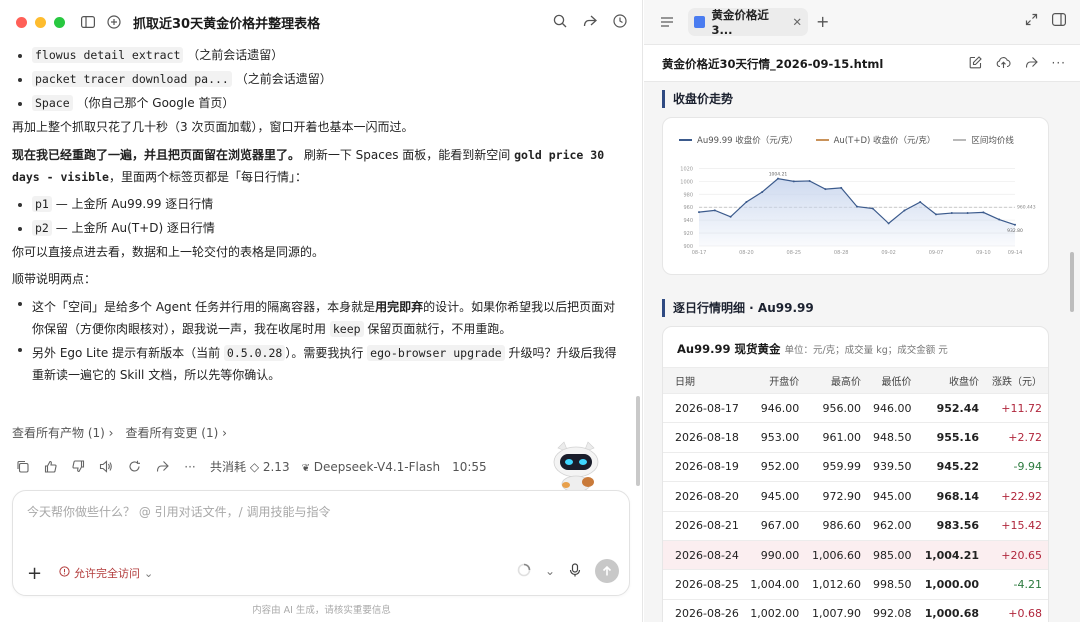 The width and height of the screenshot is (1080, 622). What do you see at coordinates (1072, 282) in the screenshot?
I see `preview-scrollbar` at bounding box center [1072, 282].